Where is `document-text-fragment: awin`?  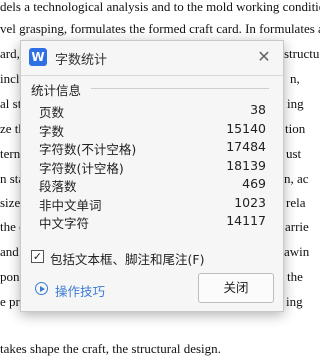 document-text-fragment: awin is located at coordinates (297, 251).